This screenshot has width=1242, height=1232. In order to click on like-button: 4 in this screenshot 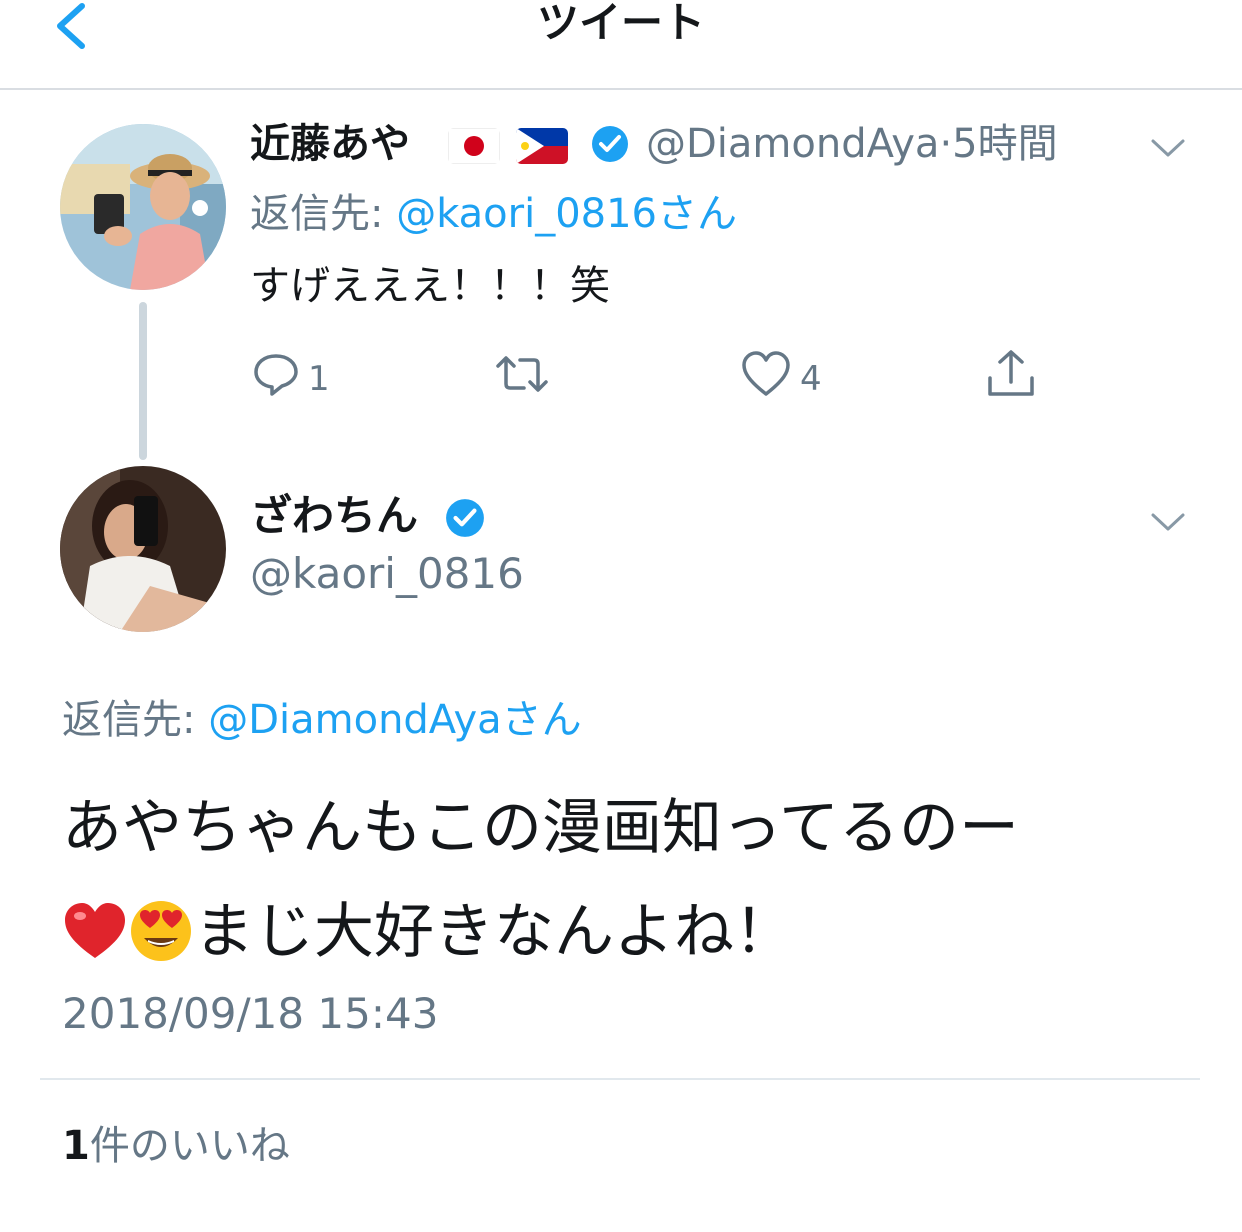, I will do `click(781, 378)`.